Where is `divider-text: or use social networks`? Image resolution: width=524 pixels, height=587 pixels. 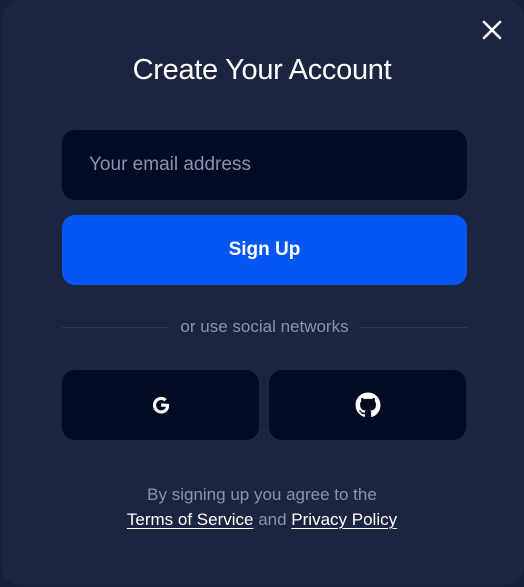 divider-text: or use social networks is located at coordinates (264, 326).